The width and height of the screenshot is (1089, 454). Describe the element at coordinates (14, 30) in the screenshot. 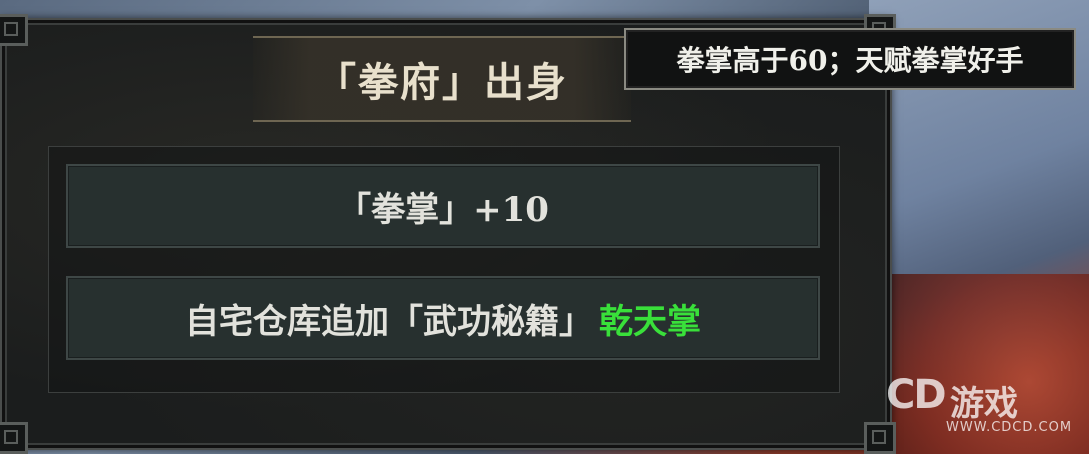

I see `corner-ornament-top-left` at that location.